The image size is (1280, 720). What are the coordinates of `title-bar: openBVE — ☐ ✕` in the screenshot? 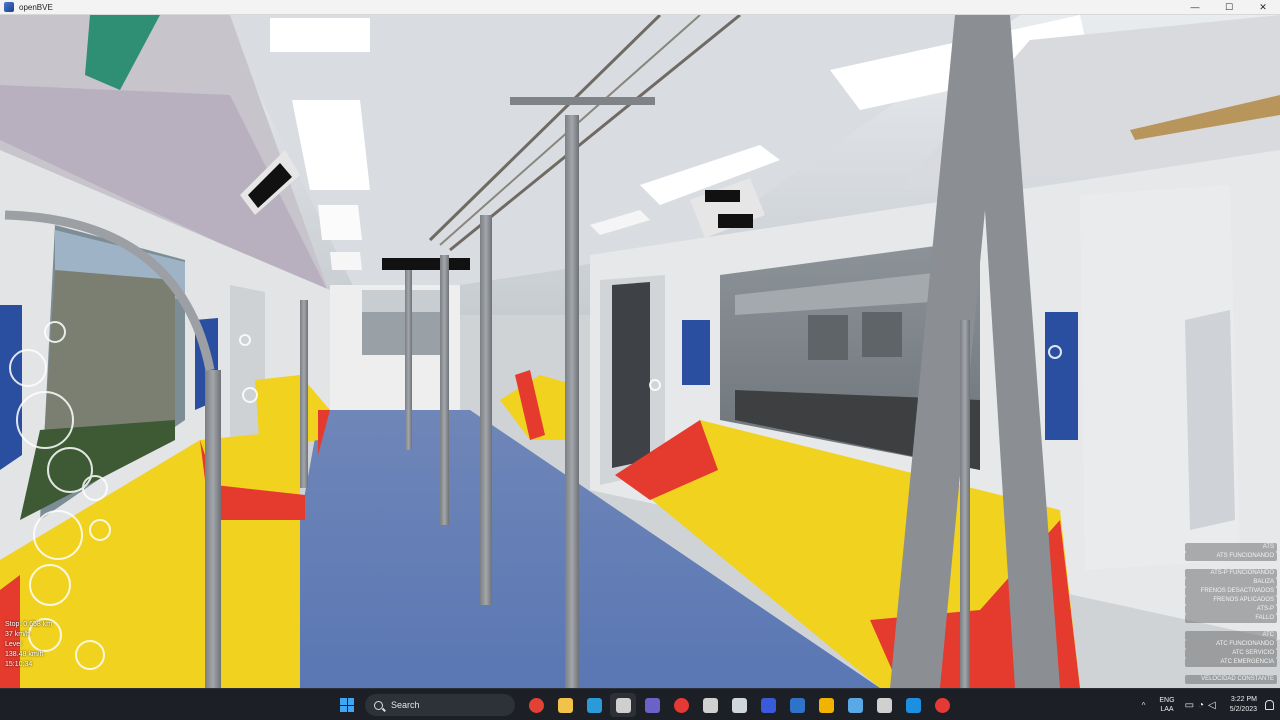 It's located at (640, 7).